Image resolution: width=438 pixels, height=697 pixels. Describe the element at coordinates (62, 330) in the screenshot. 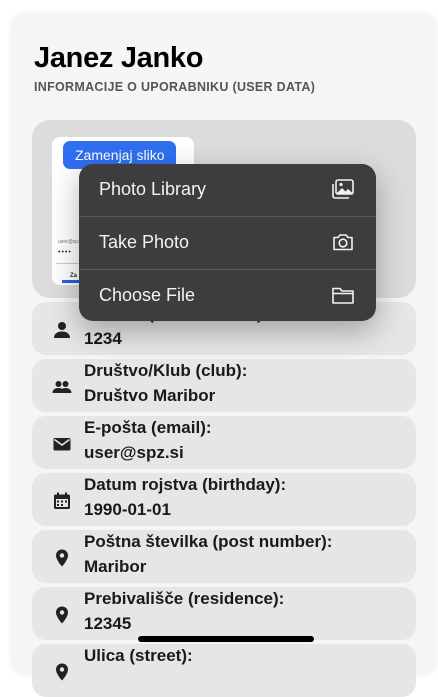

I see `person-icon` at that location.